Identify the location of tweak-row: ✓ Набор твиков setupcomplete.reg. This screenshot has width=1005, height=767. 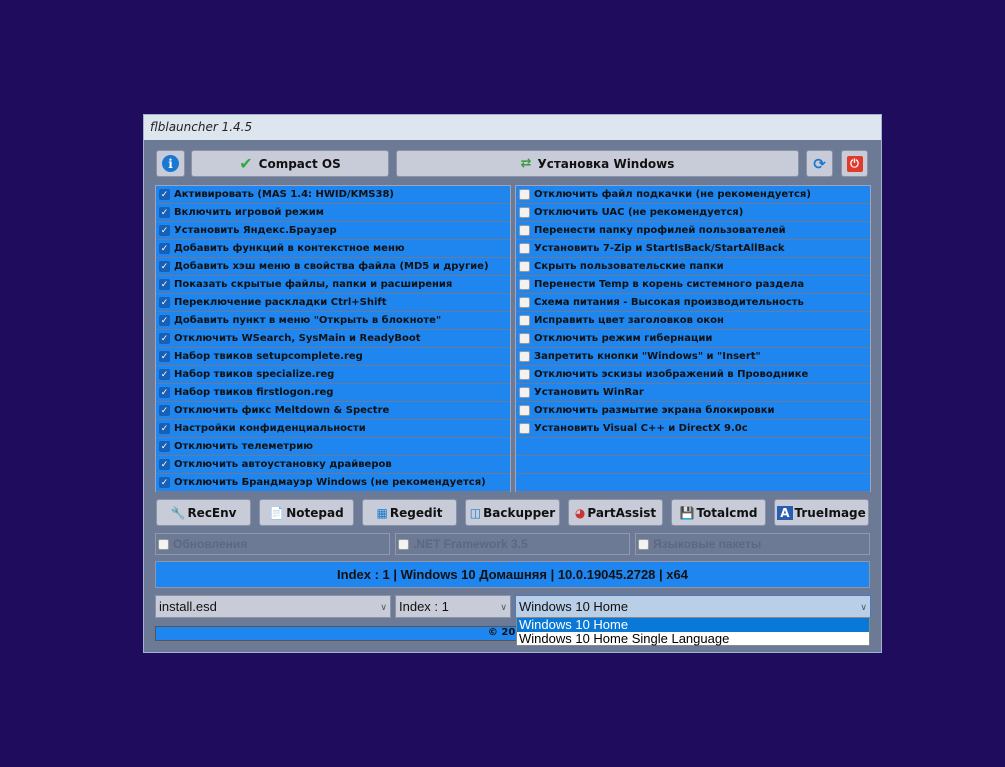
(333, 357).